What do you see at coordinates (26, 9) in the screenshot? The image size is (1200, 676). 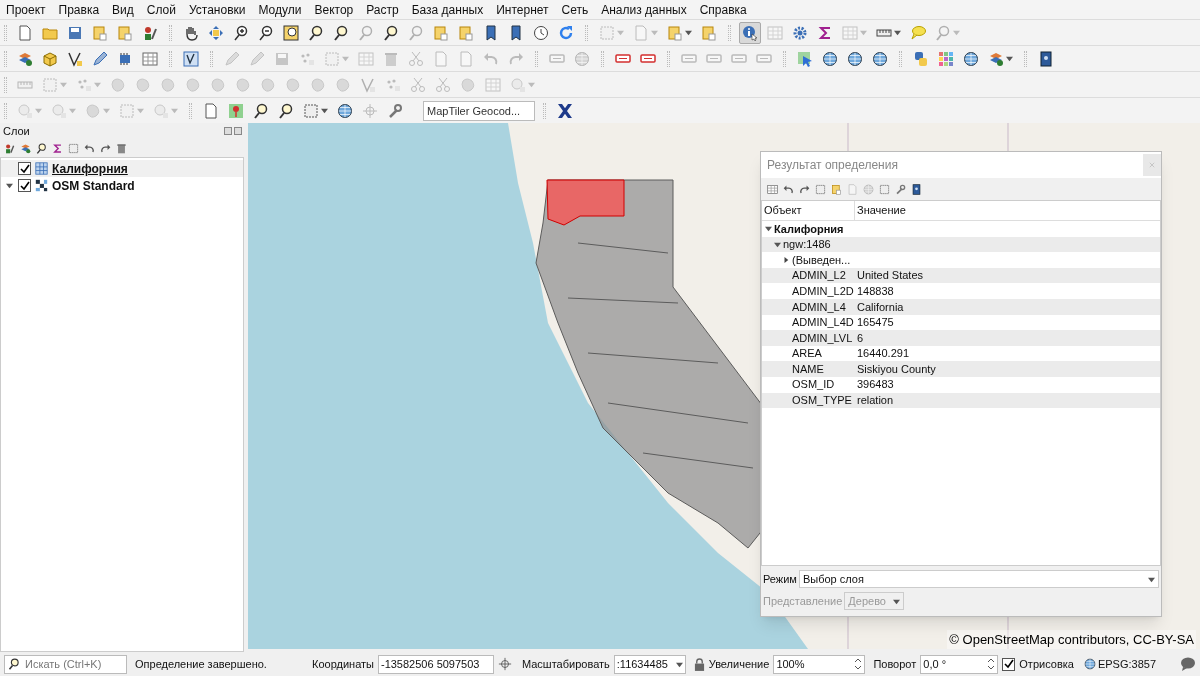 I see `menu-item: Проект` at bounding box center [26, 9].